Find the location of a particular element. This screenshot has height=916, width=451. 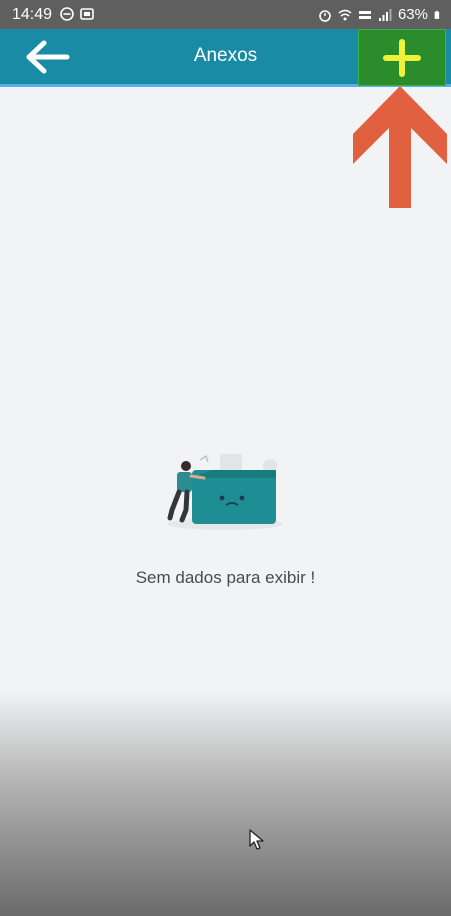

lte-icon is located at coordinates (364, 14).